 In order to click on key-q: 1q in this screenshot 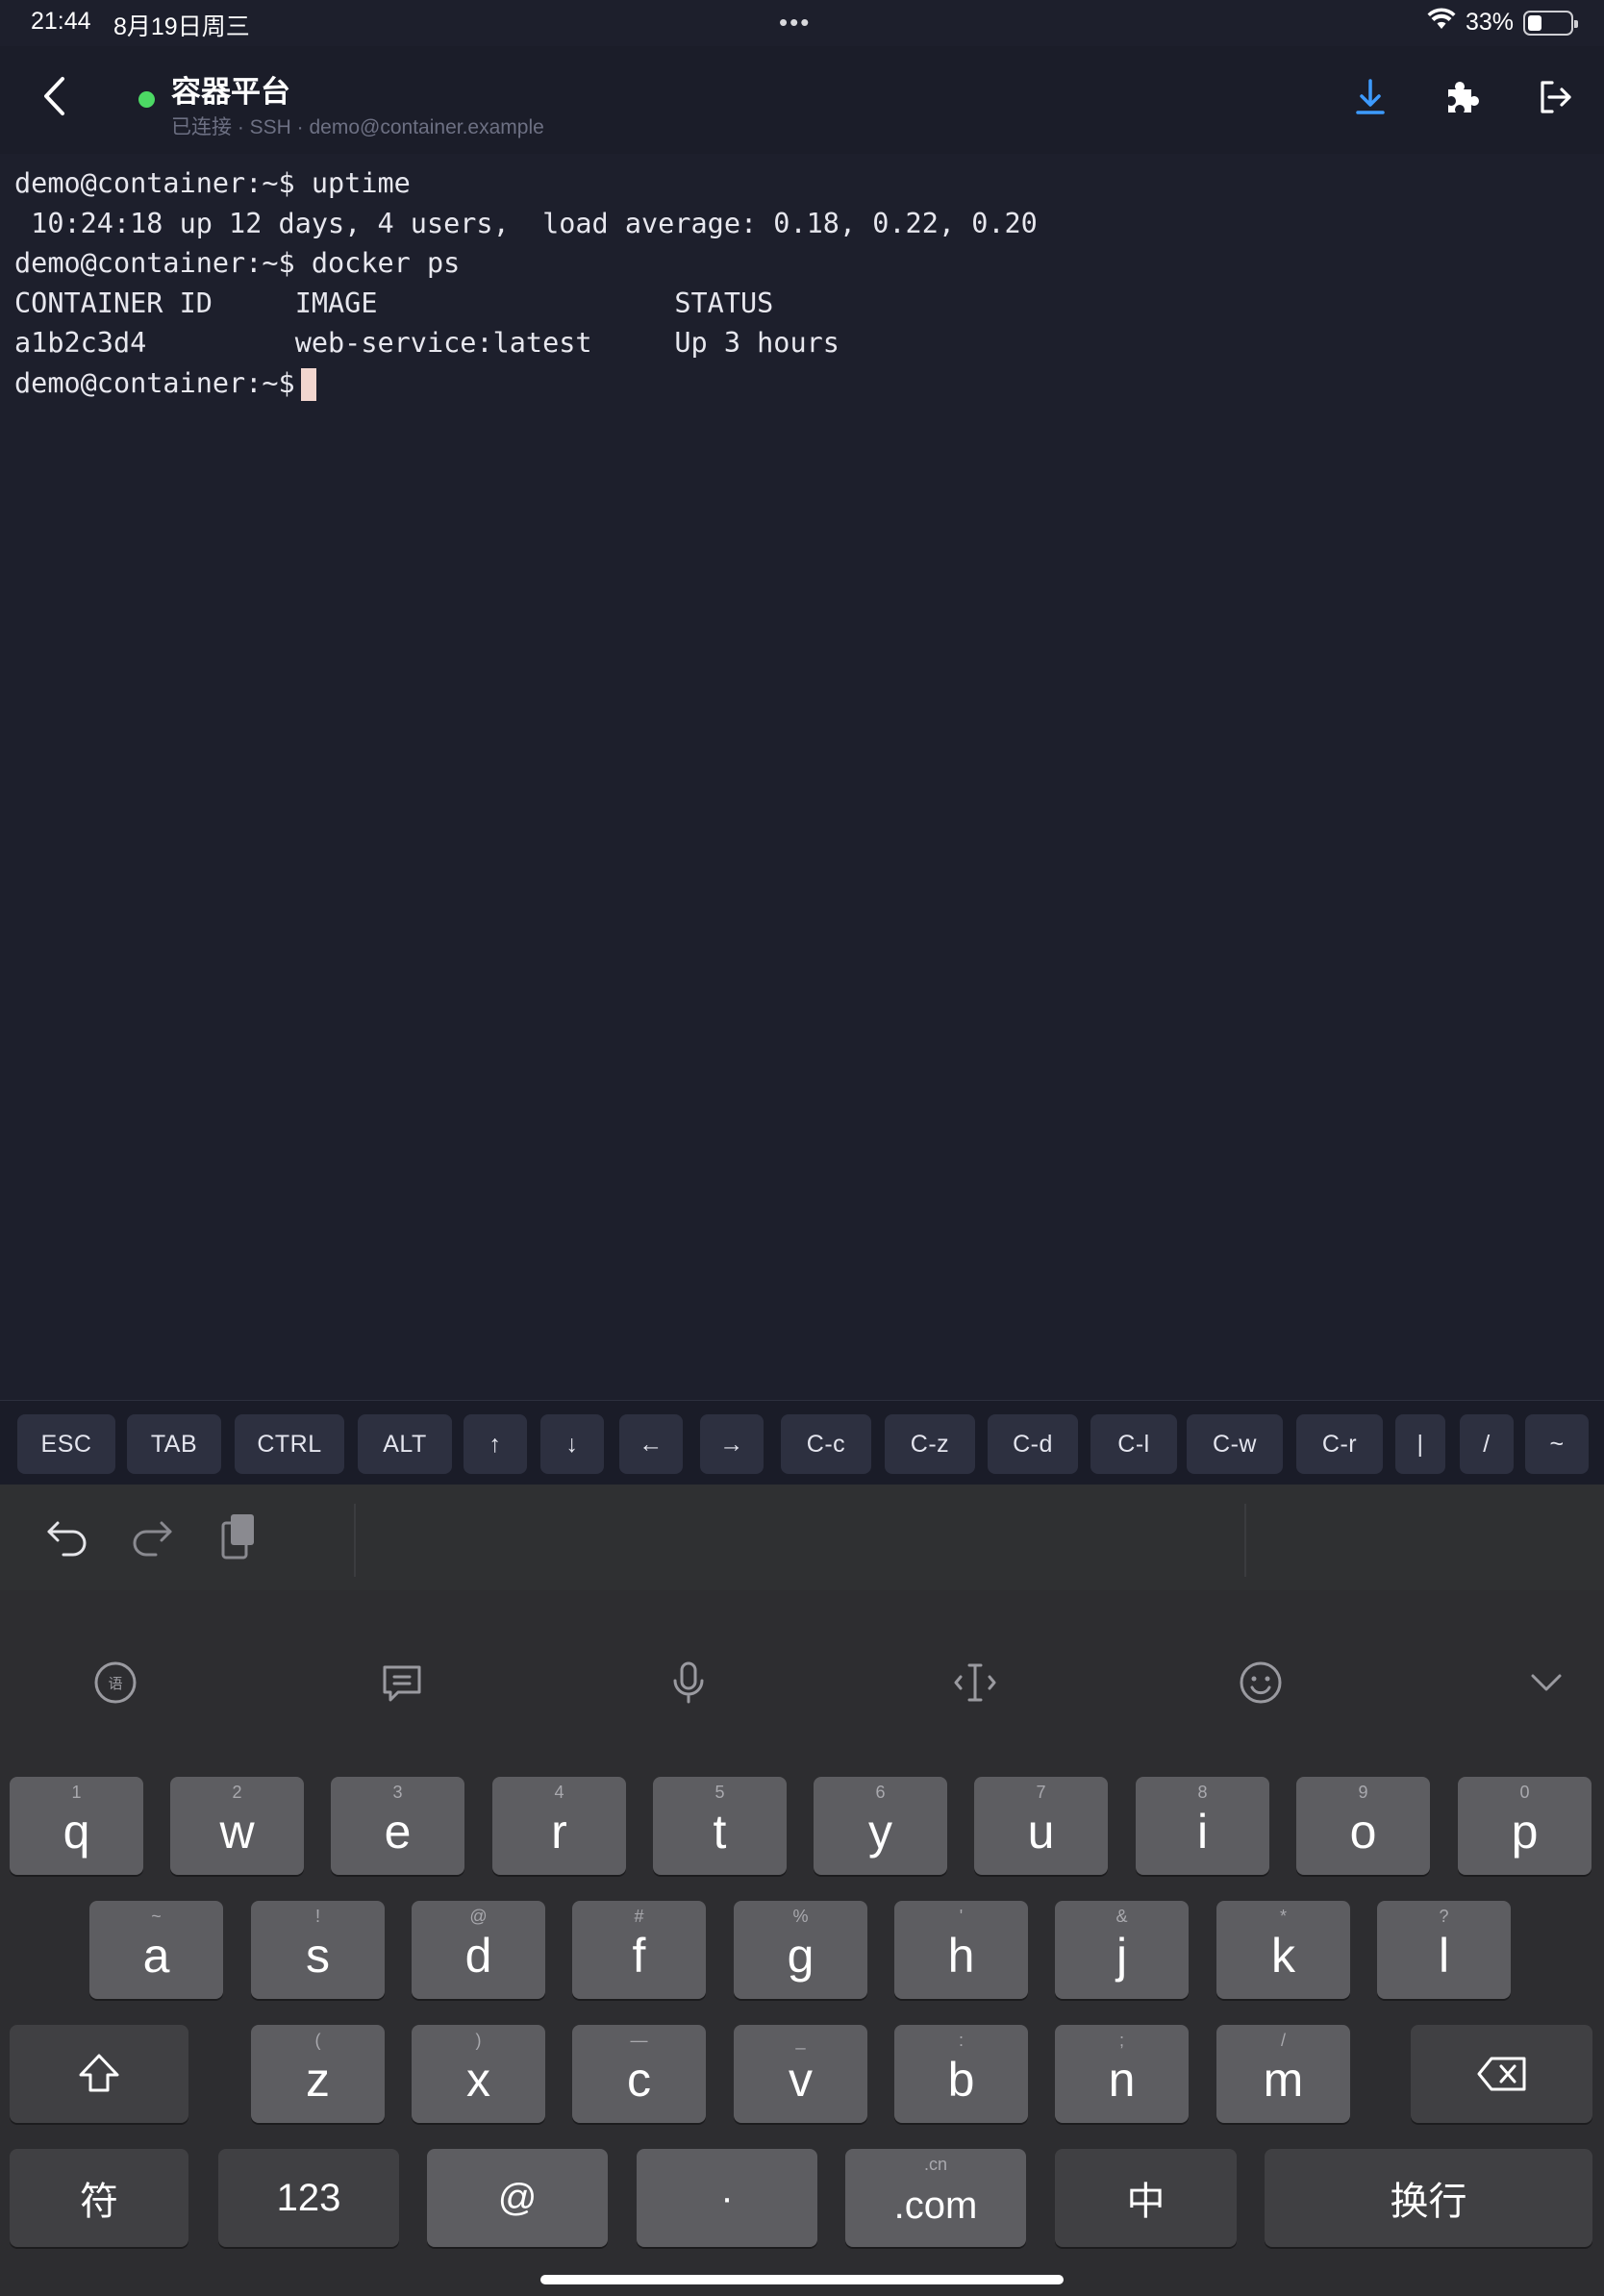, I will do `click(76, 1826)`.